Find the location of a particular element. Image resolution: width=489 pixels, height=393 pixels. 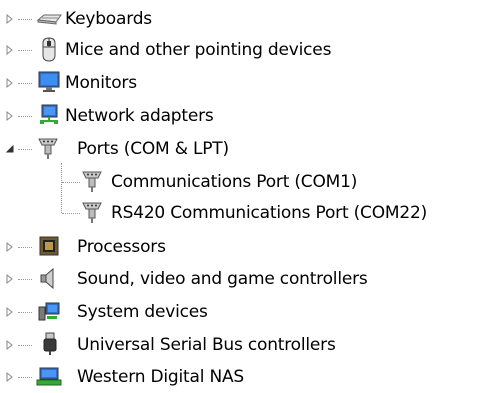

tree-item-label: Keyboards is located at coordinates (108, 19).